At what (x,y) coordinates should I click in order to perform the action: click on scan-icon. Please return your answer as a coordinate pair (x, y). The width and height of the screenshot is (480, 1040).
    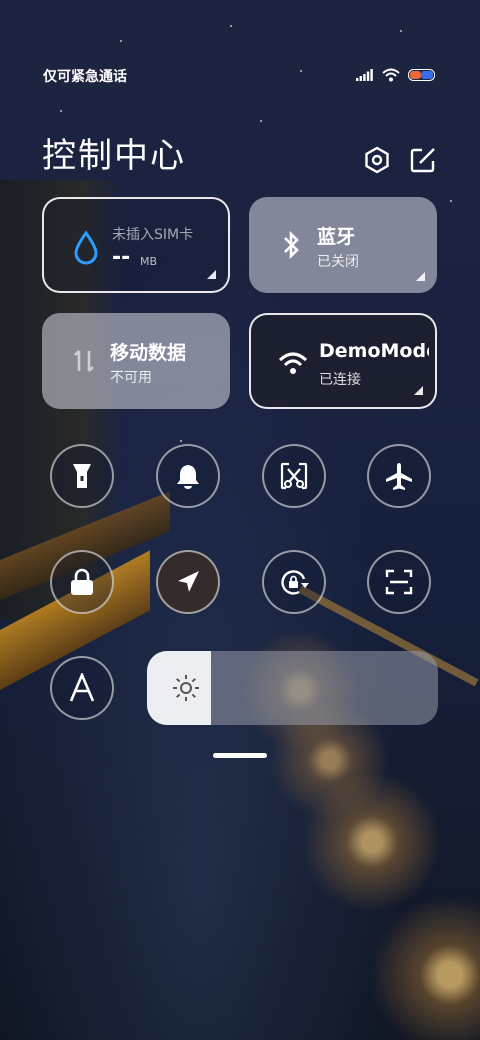
    Looking at the image, I should click on (399, 582).